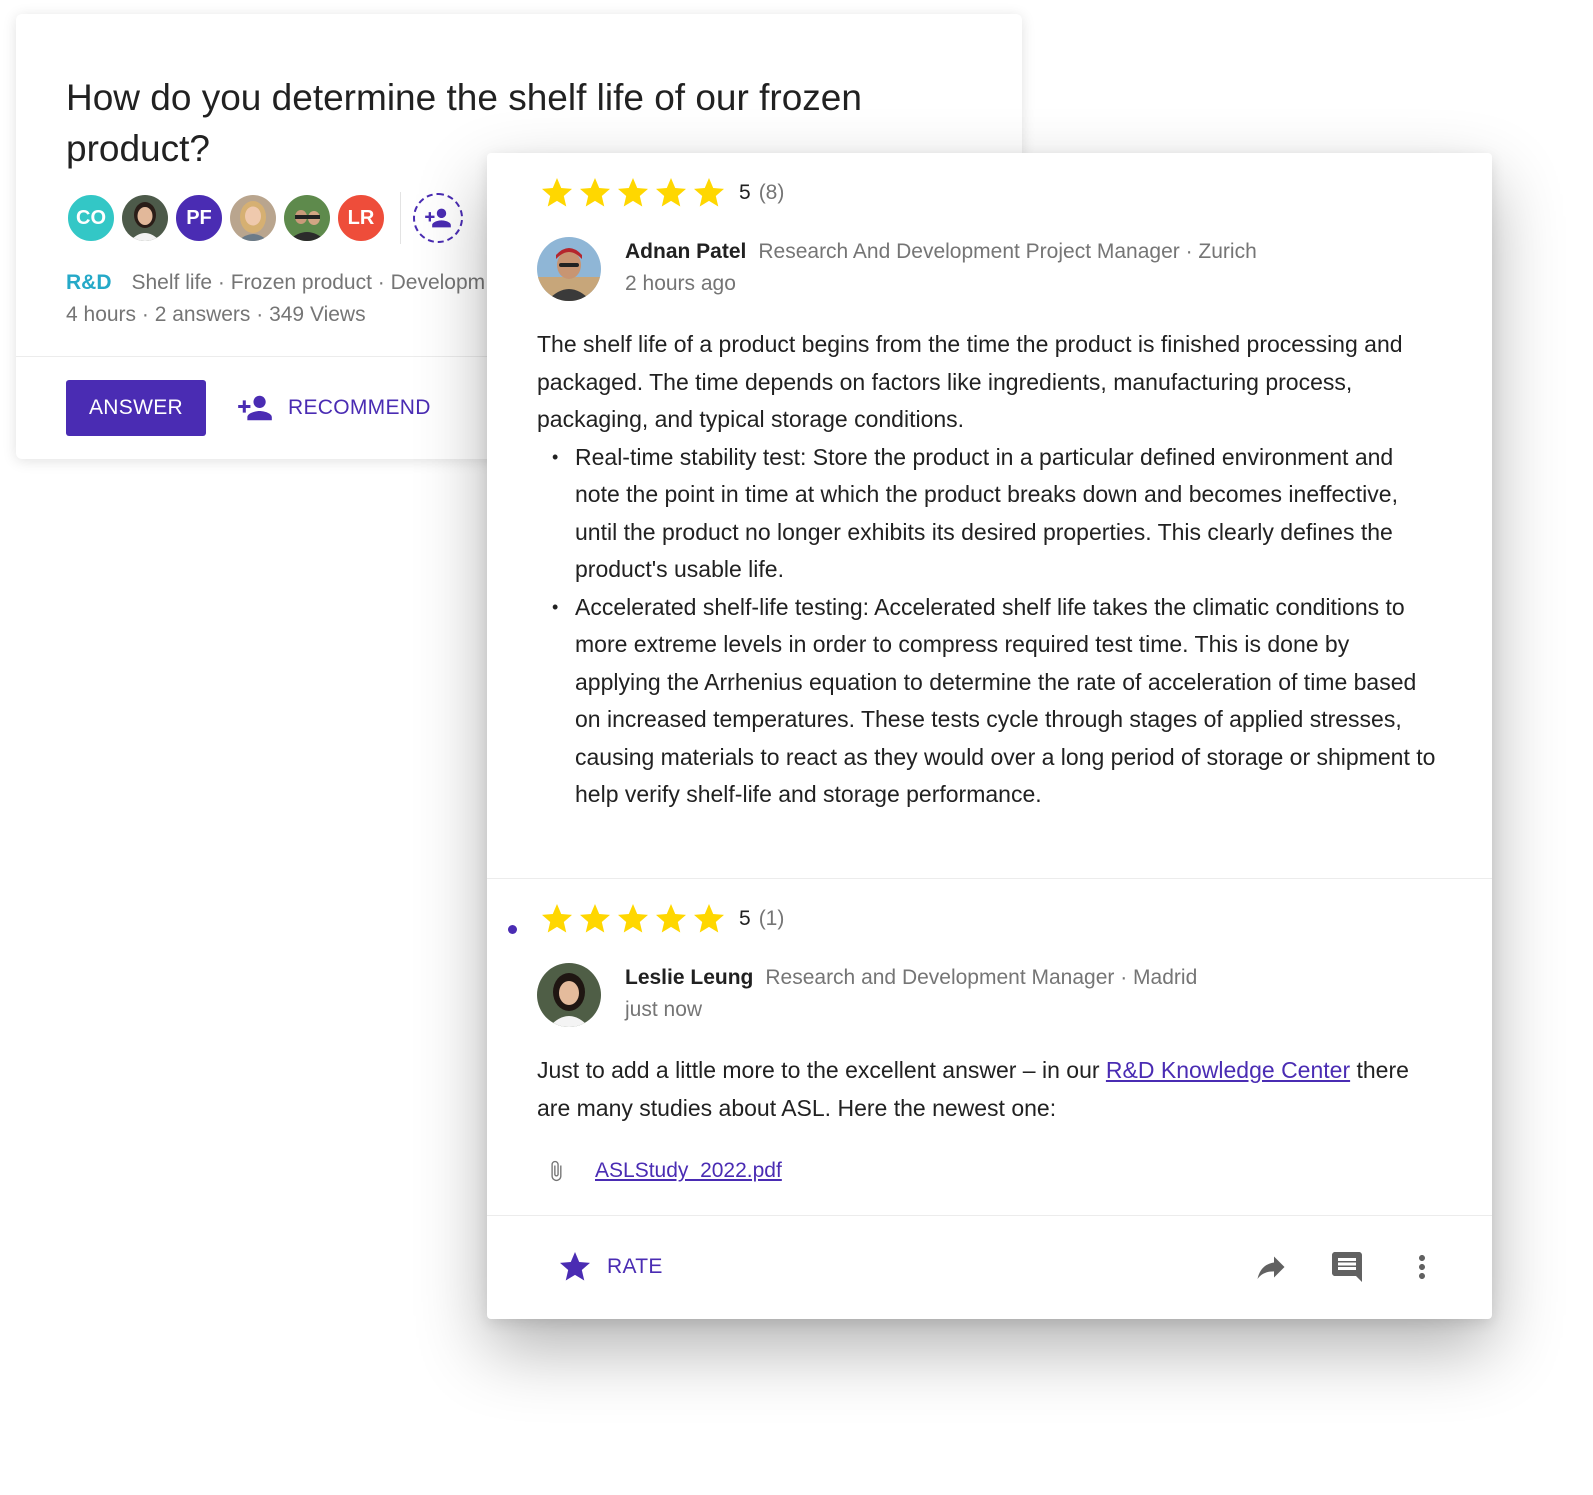 The image size is (1593, 1495). Describe the element at coordinates (1347, 1267) in the screenshot. I see `comment-icon` at that location.